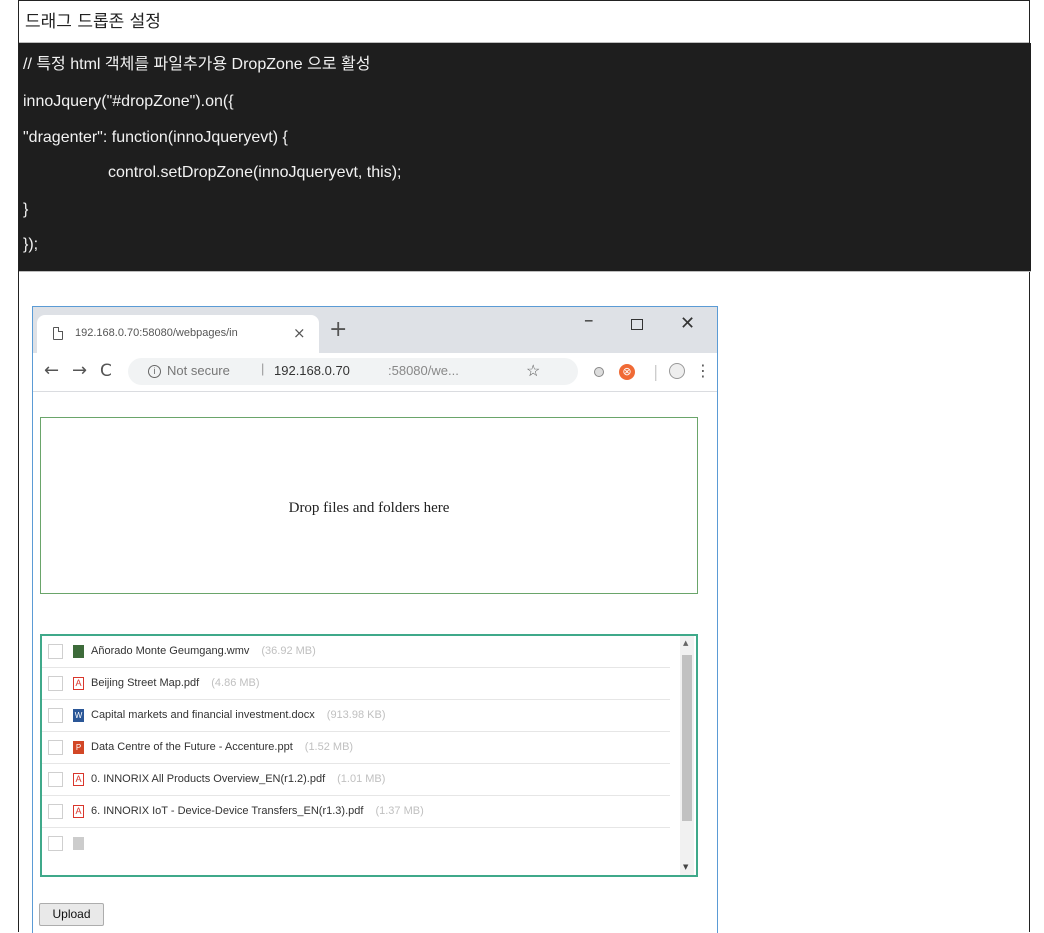  Describe the element at coordinates (375, 330) in the screenshot. I see `browser-titlebar: 192.168.0.70:58080/webpages/in × + – ✕` at that location.